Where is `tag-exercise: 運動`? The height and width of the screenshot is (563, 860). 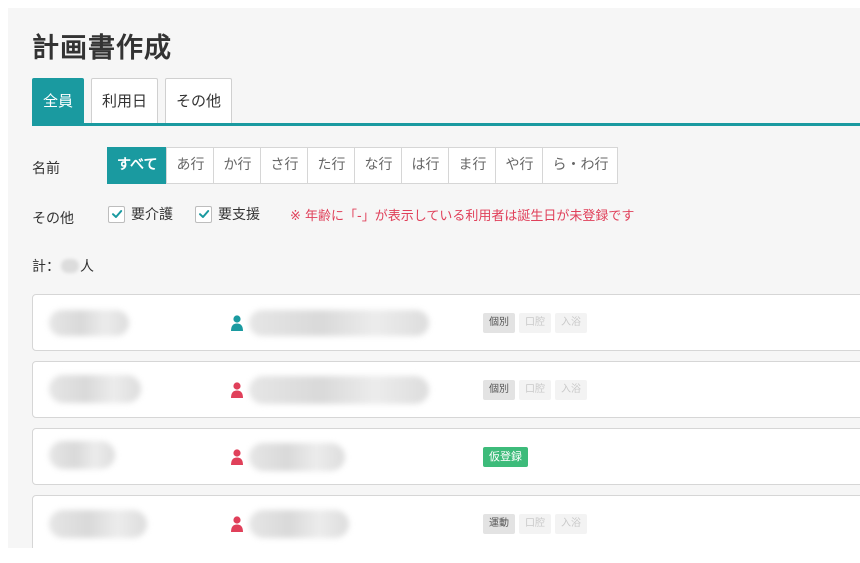
tag-exercise: 運動 is located at coordinates (499, 524).